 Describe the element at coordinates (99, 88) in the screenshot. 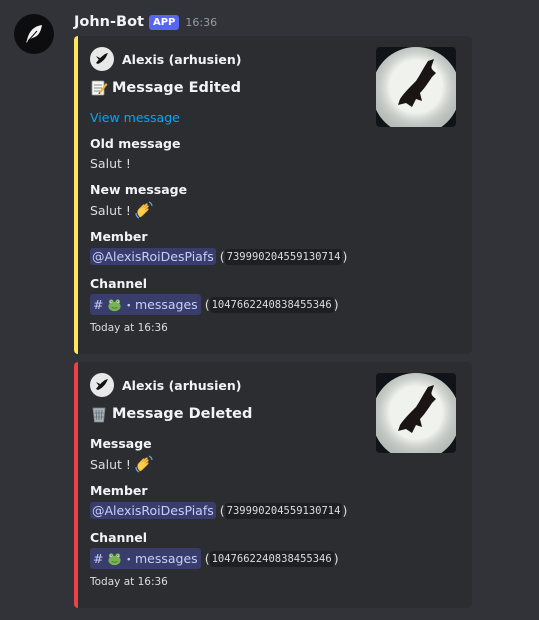

I see `memo-icon` at that location.